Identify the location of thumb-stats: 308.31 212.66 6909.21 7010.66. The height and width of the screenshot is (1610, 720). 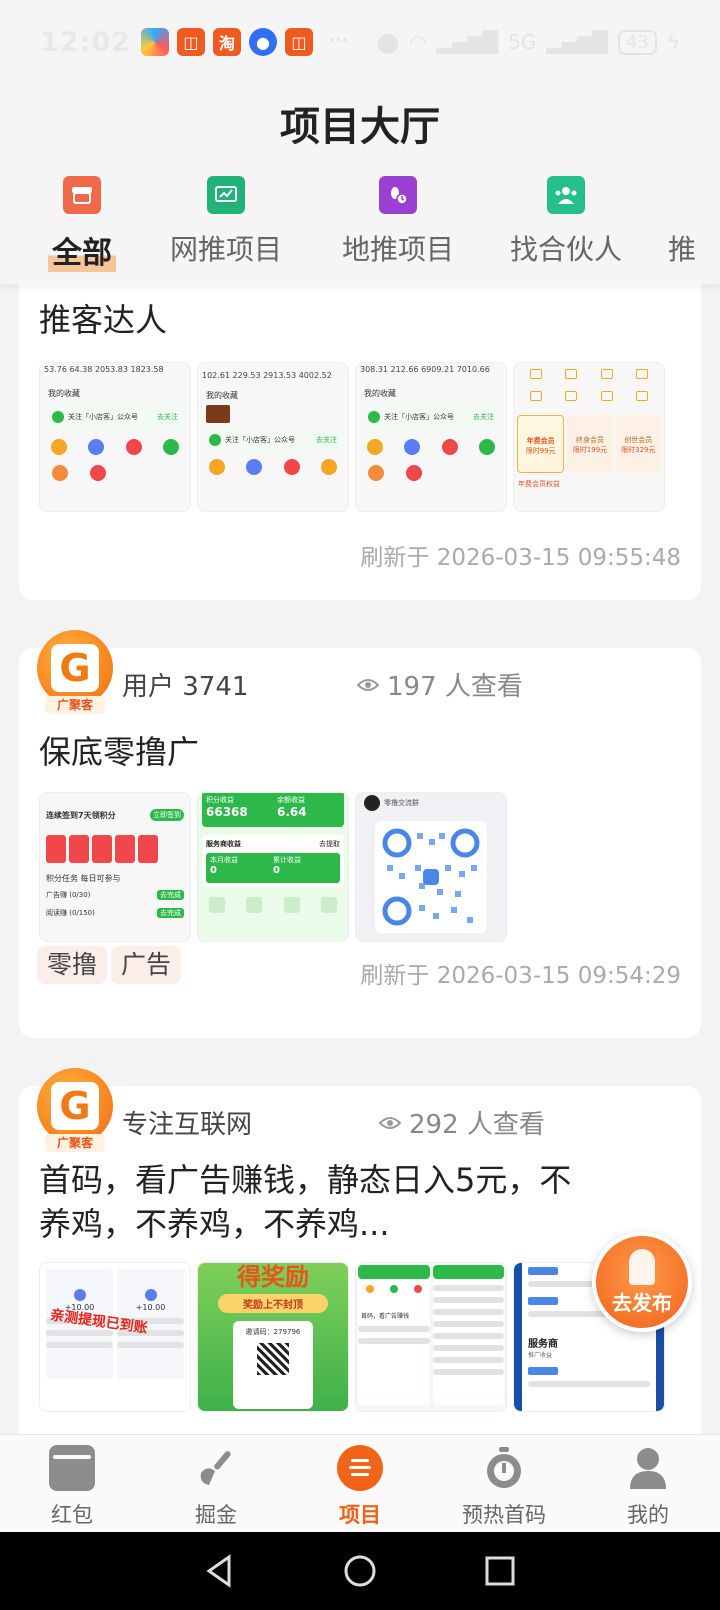
(425, 369).